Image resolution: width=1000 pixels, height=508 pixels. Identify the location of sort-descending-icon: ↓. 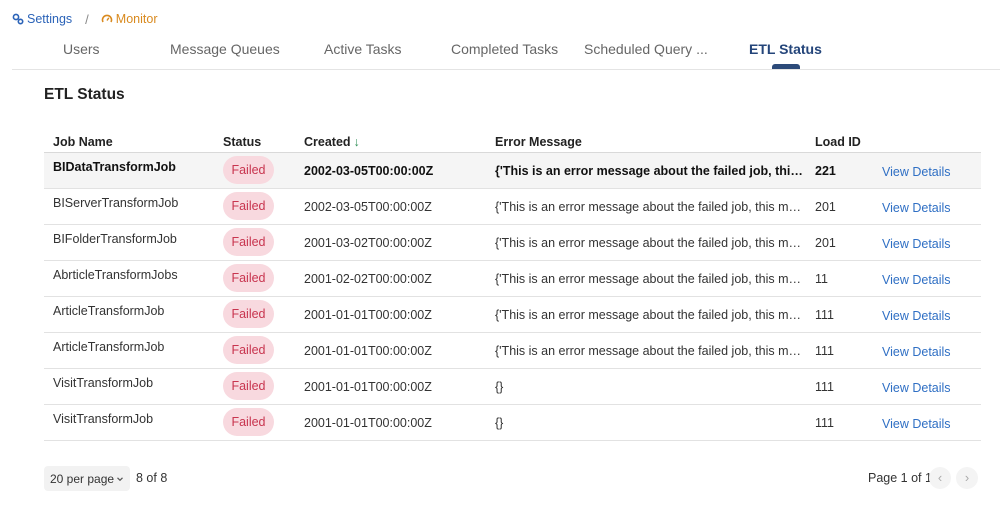
(356, 142).